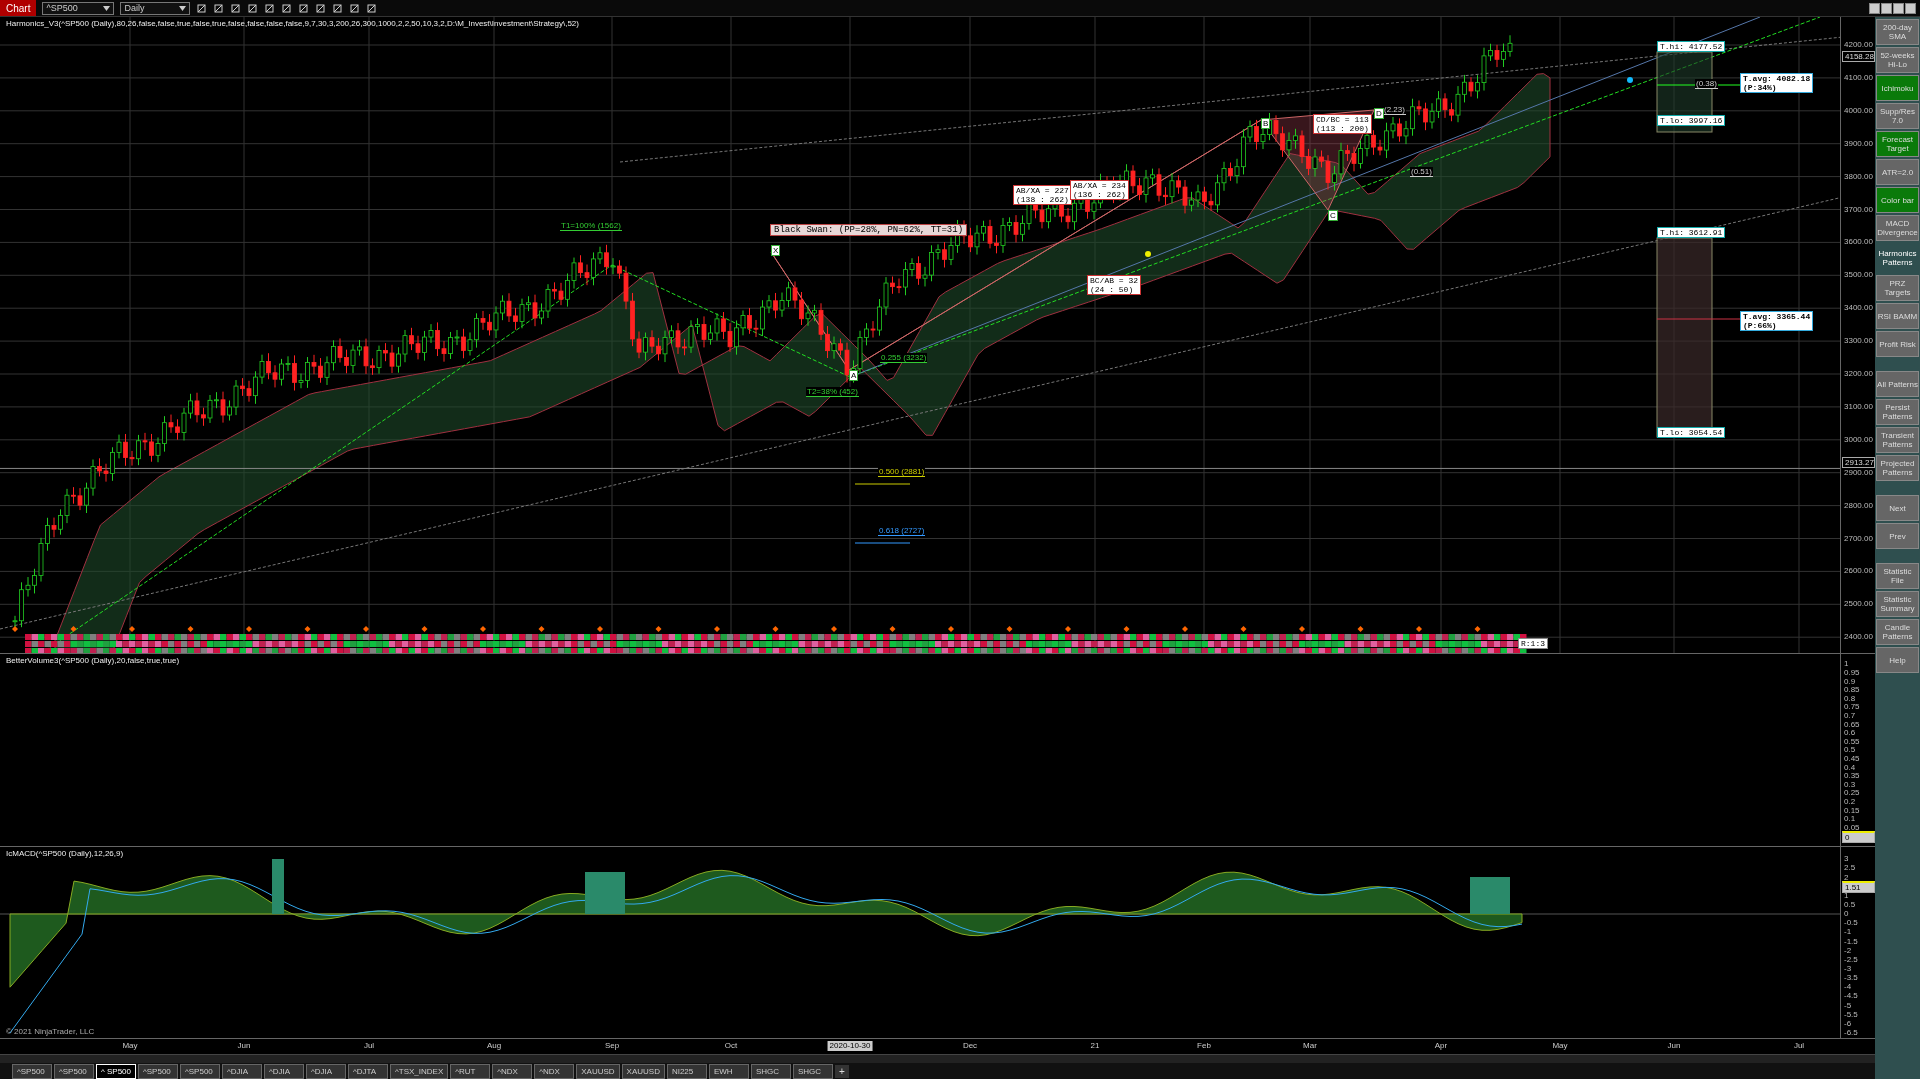 The height and width of the screenshot is (1079, 1920). What do you see at coordinates (902, 472) in the screenshot?
I see `level-label: 0.500 (2881)` at bounding box center [902, 472].